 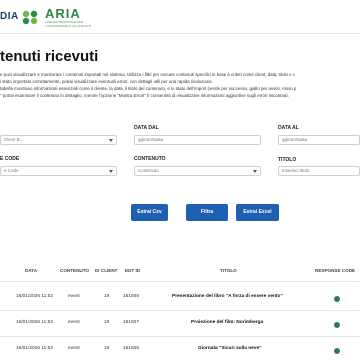 What do you see at coordinates (58, 171) in the screenshot?
I see `response-code-select: e Code` at bounding box center [58, 171].